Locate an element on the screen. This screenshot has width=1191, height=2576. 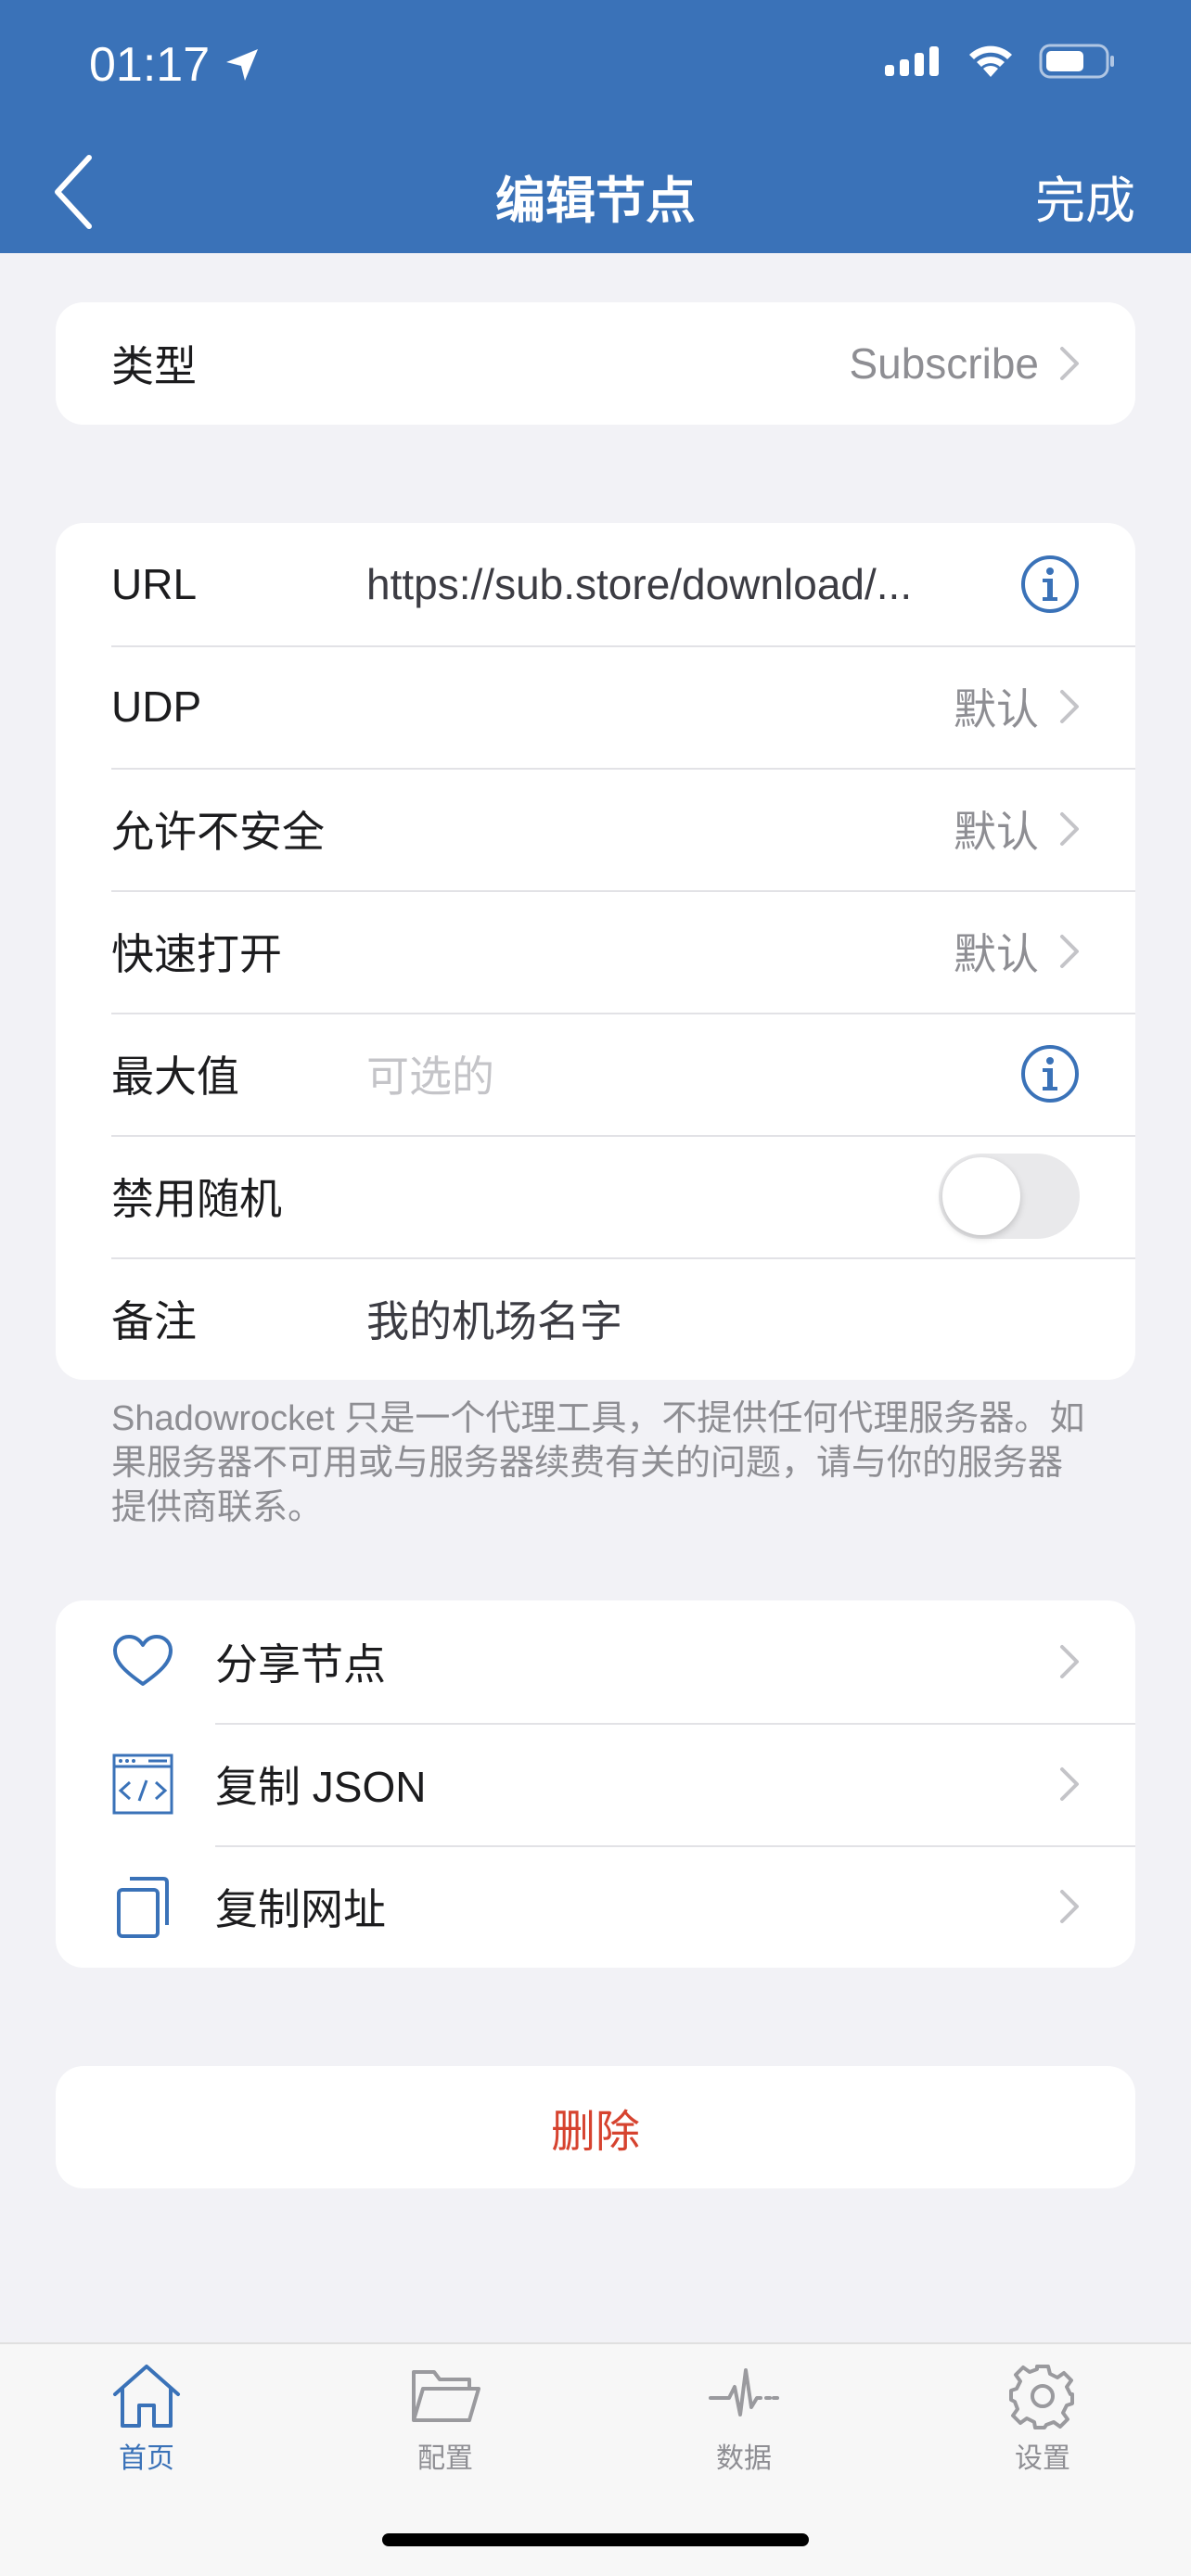
disable-random-toggle is located at coordinates (1010, 1196).